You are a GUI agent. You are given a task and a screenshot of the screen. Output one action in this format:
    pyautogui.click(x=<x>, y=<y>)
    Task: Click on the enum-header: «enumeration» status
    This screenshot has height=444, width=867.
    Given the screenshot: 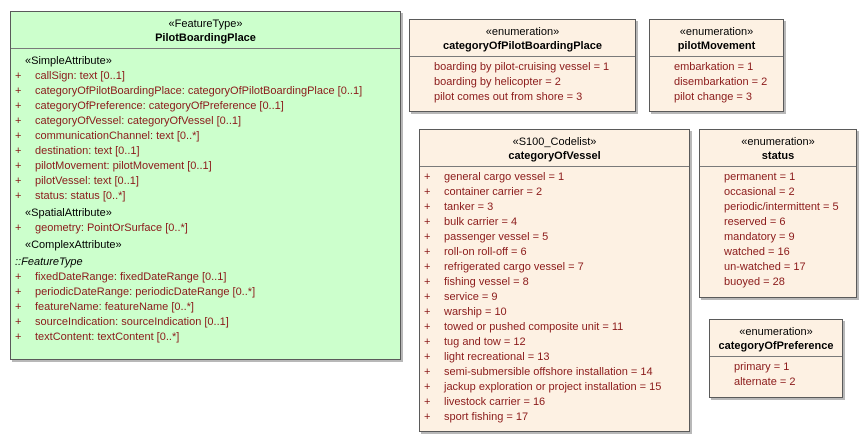 What is the action you would take?
    pyautogui.click(x=778, y=148)
    